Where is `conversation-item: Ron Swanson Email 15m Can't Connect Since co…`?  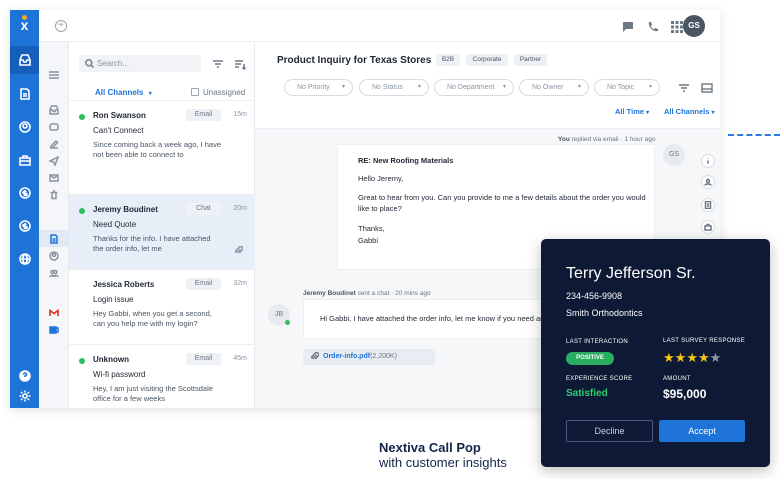
conversation-item: Ron Swanson Email 15m Can't Connect Since co… is located at coordinates (162, 137).